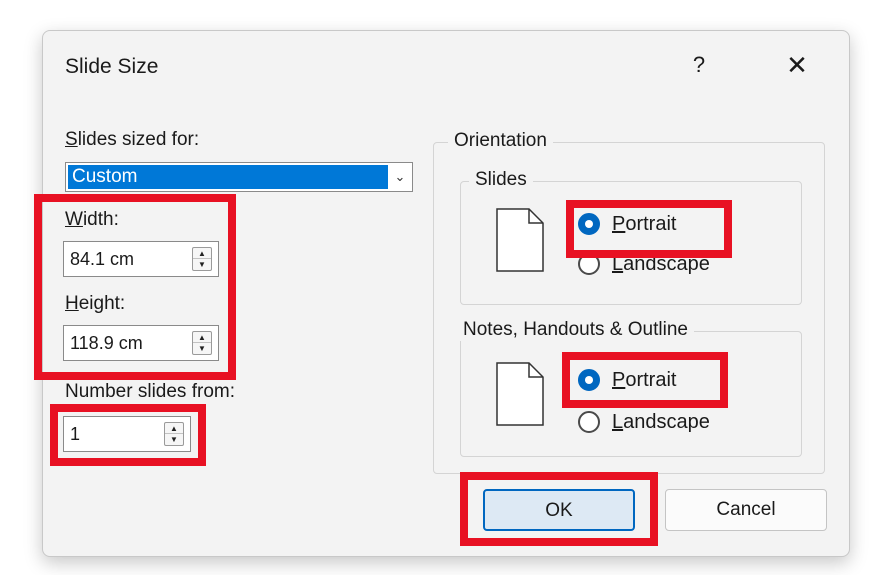 The image size is (892, 575). Describe the element at coordinates (127, 434) in the screenshot. I see `number-slides-from-input: 1 ▲ ▼` at that location.